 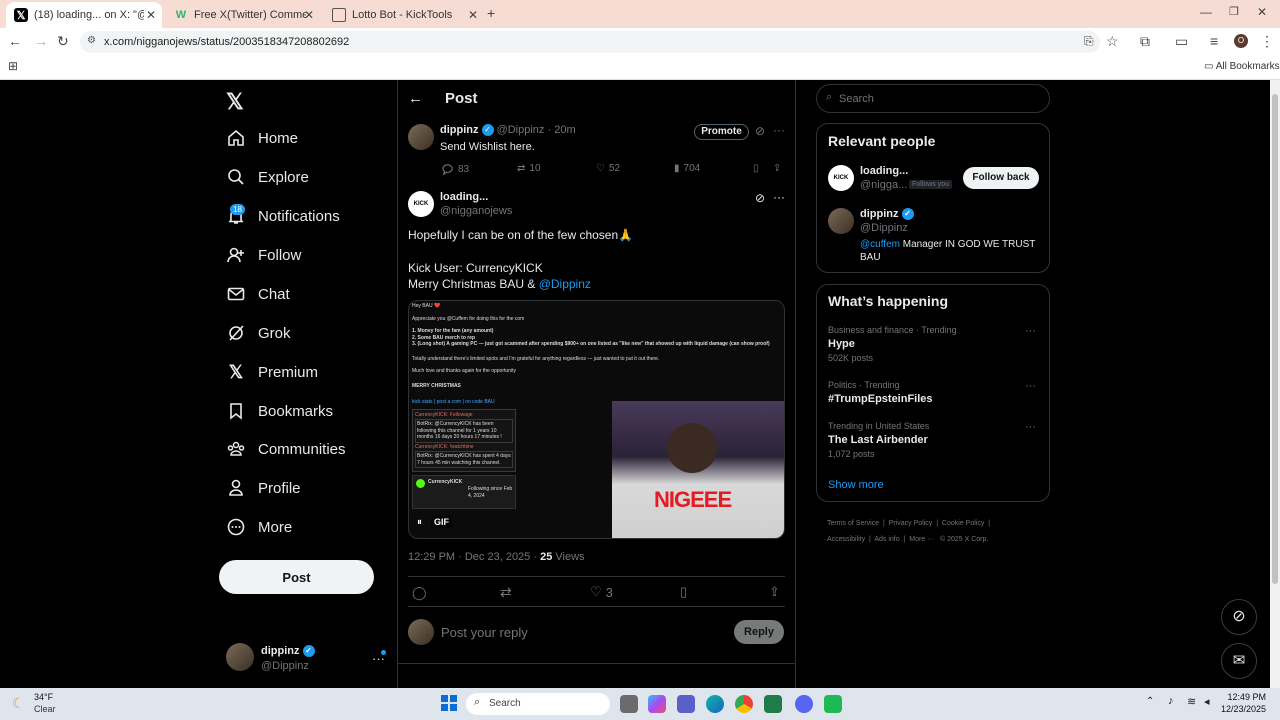 What do you see at coordinates (259, 527) in the screenshot?
I see `nav-more: More` at bounding box center [259, 527].